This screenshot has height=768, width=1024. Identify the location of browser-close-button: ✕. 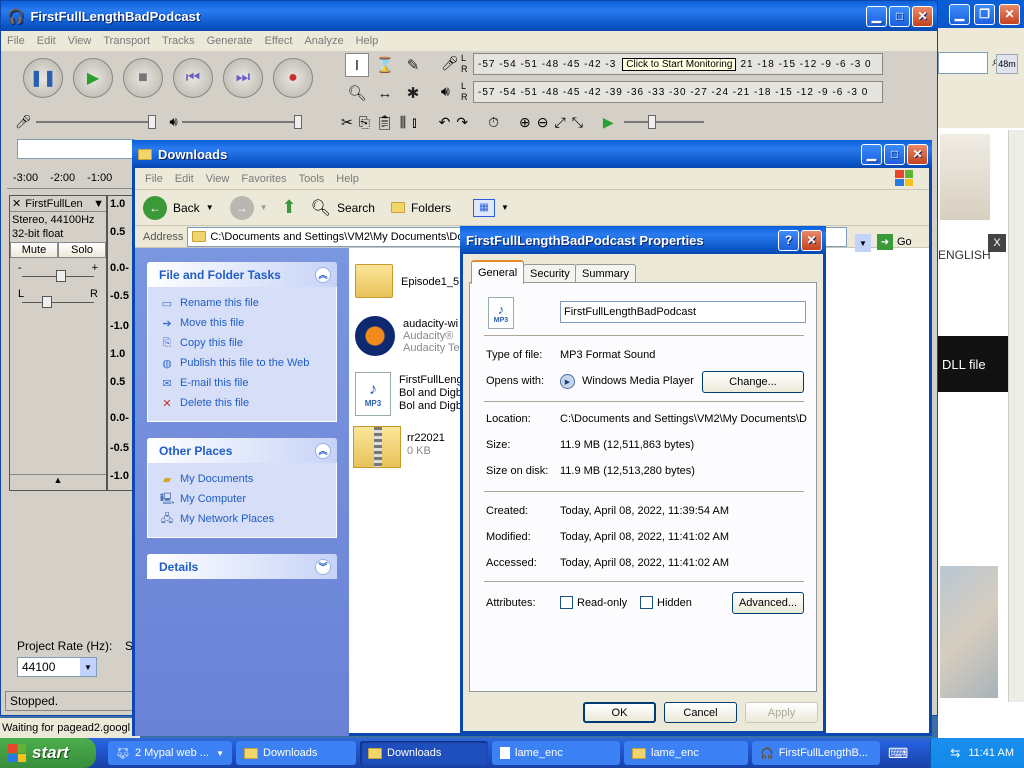
(1009, 14).